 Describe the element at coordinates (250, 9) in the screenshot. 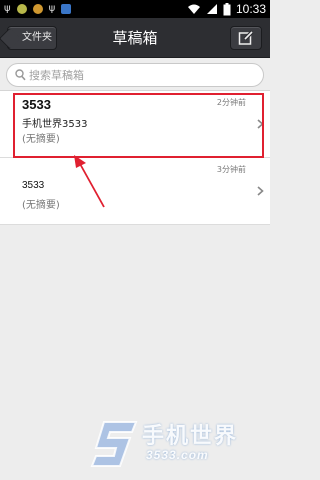

I see `clock: 10:33` at that location.